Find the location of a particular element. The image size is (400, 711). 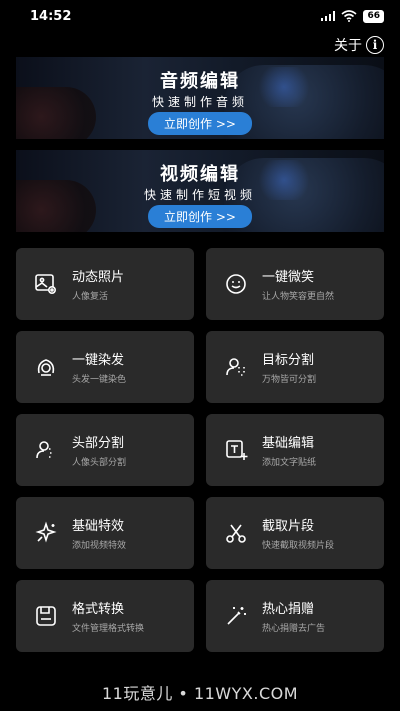

audio-edit-banner: 音频编辑 快速制作音频 立即创作 >> is located at coordinates (200, 98).